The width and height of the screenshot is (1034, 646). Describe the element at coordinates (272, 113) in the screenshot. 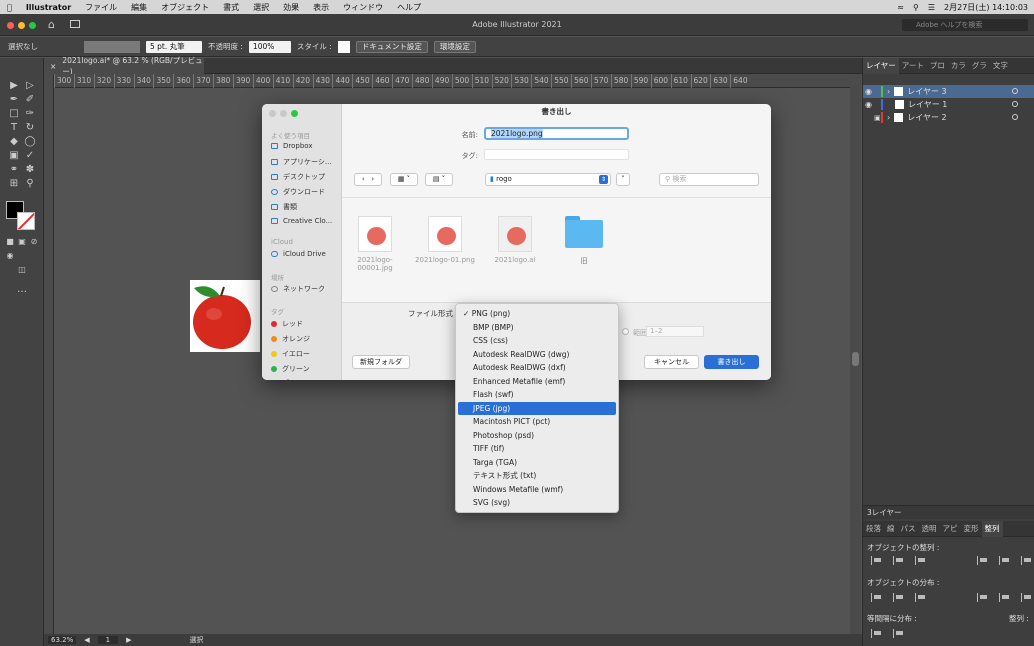

I see `dialog-close-button` at that location.